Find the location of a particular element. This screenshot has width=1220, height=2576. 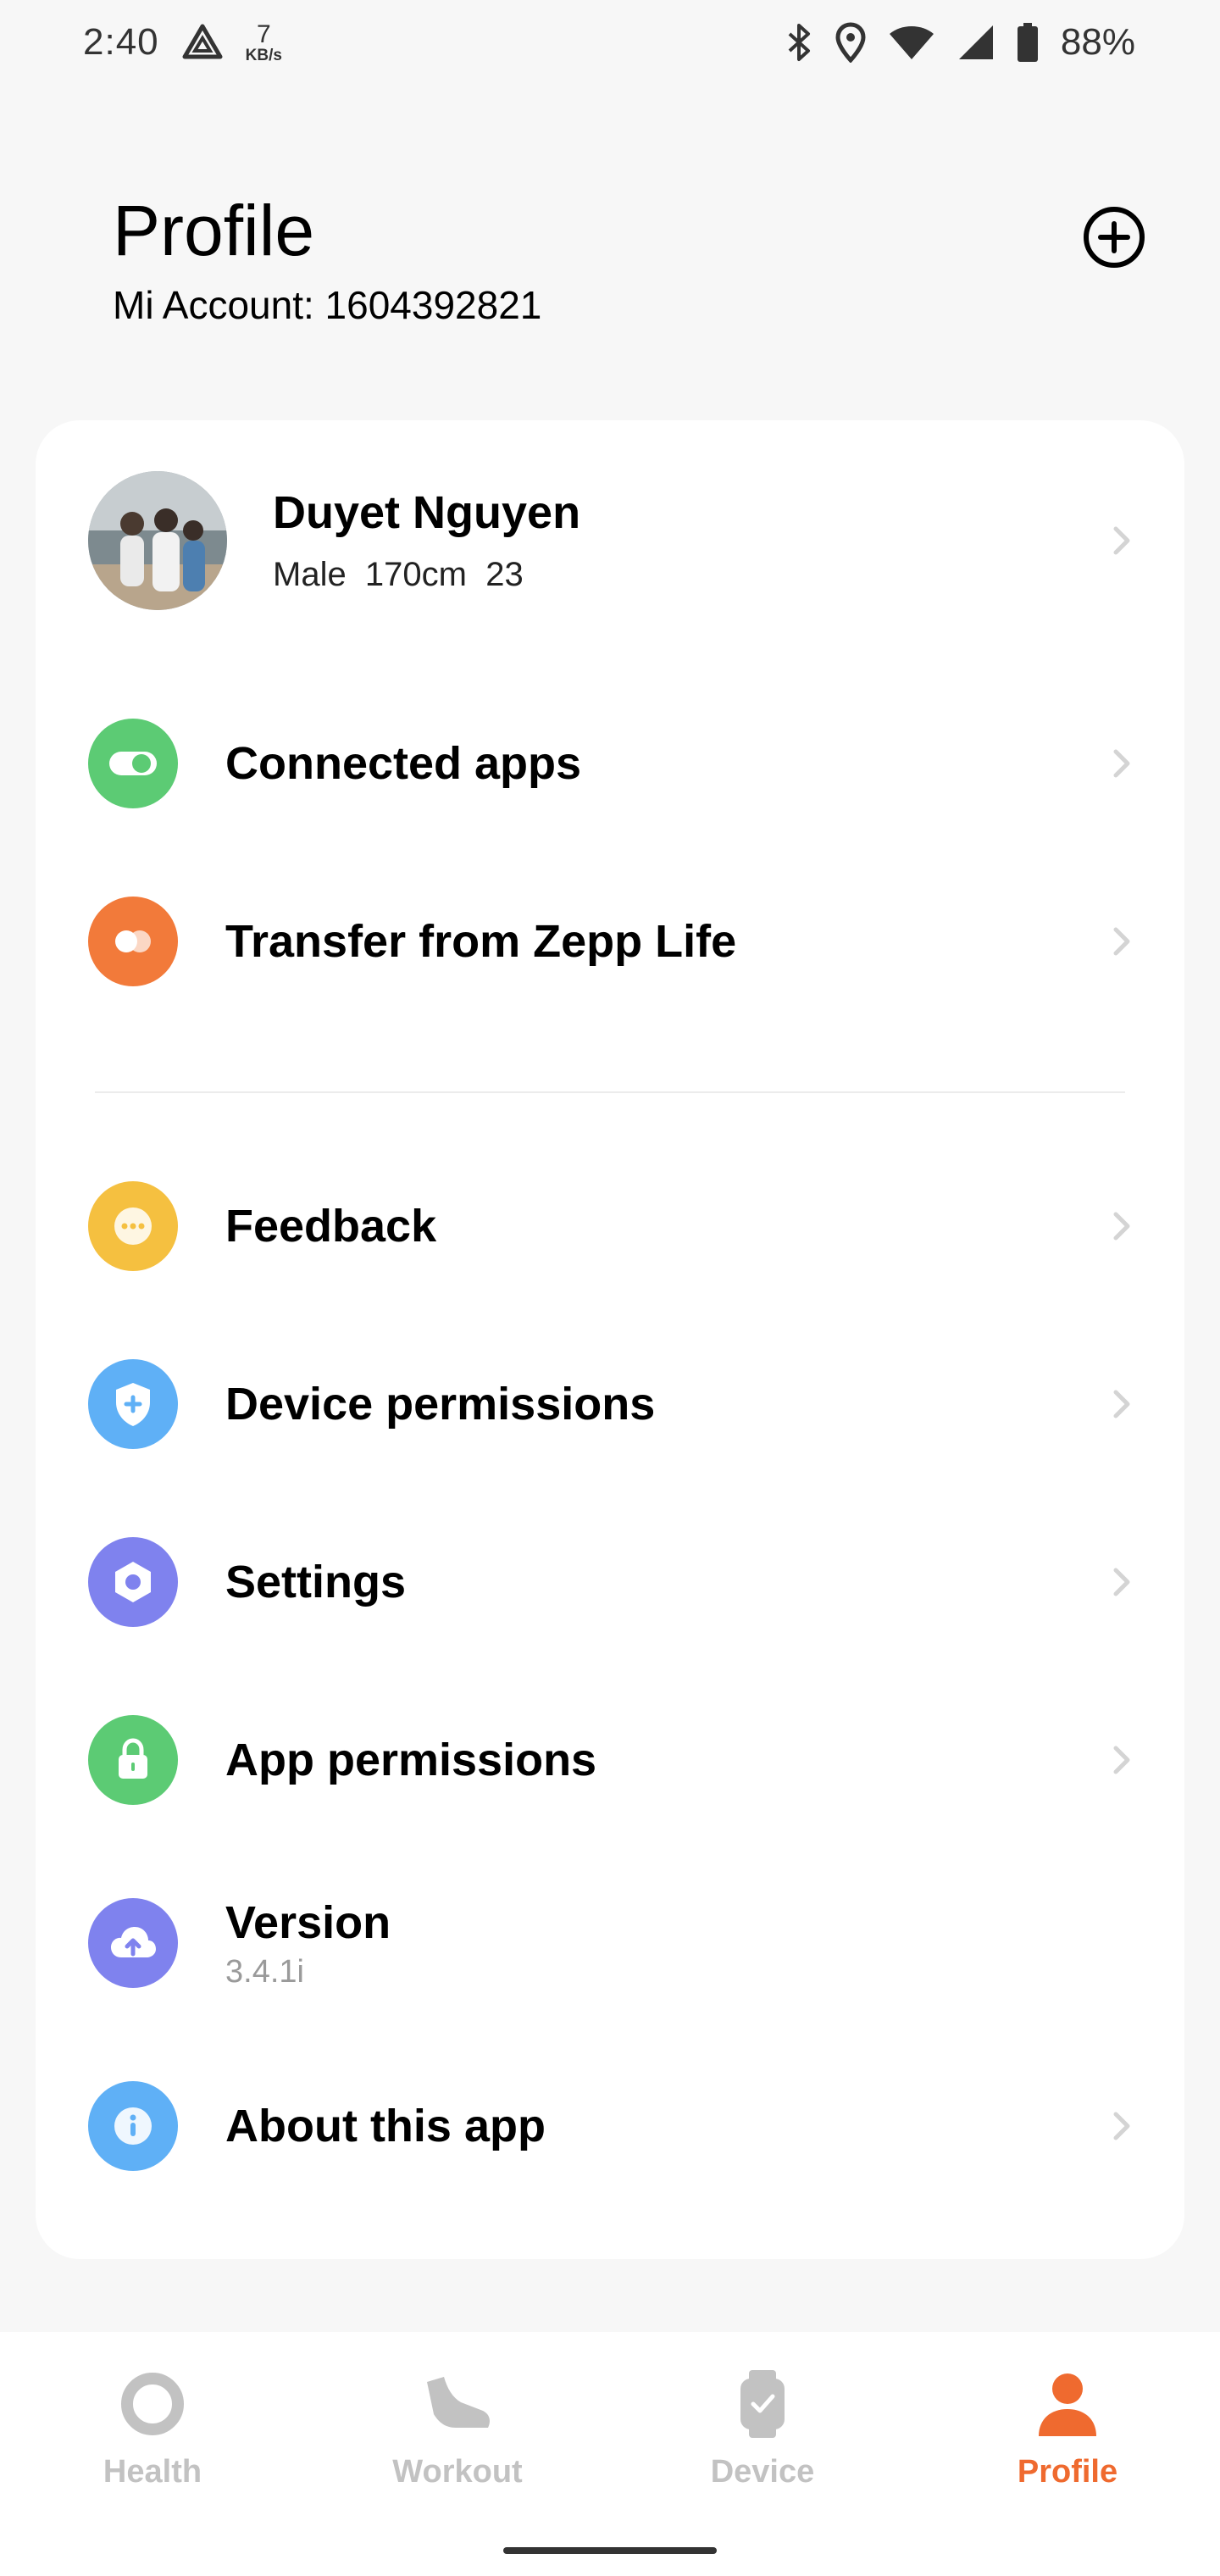

nav-workout-label: Workout is located at coordinates (457, 2472).